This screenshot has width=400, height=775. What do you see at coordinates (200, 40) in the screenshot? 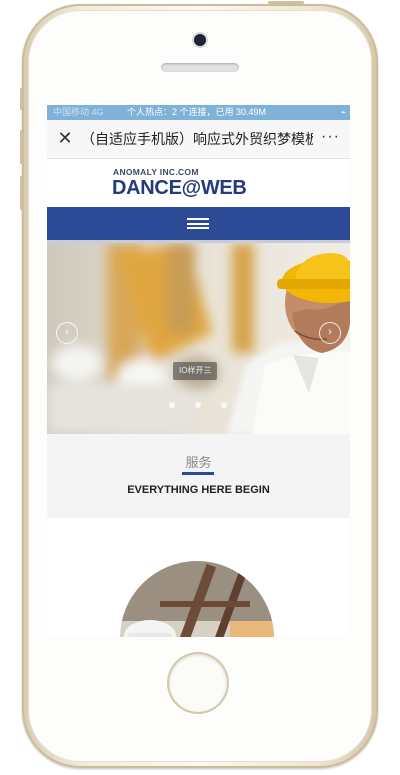
I see `front-camera-icon` at bounding box center [200, 40].